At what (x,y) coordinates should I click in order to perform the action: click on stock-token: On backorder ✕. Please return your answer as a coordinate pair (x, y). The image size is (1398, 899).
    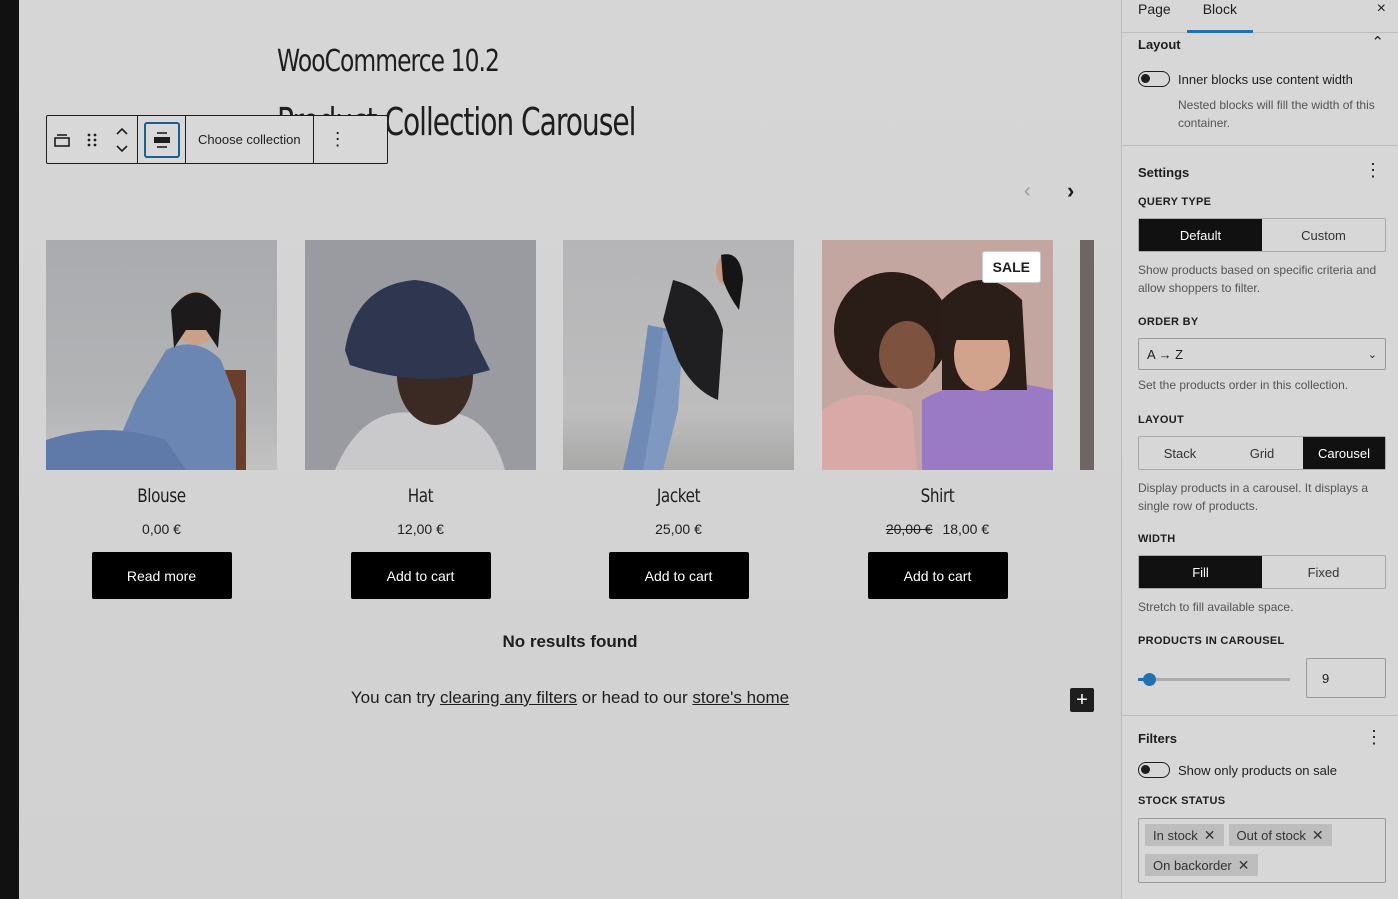
    Looking at the image, I should click on (1201, 865).